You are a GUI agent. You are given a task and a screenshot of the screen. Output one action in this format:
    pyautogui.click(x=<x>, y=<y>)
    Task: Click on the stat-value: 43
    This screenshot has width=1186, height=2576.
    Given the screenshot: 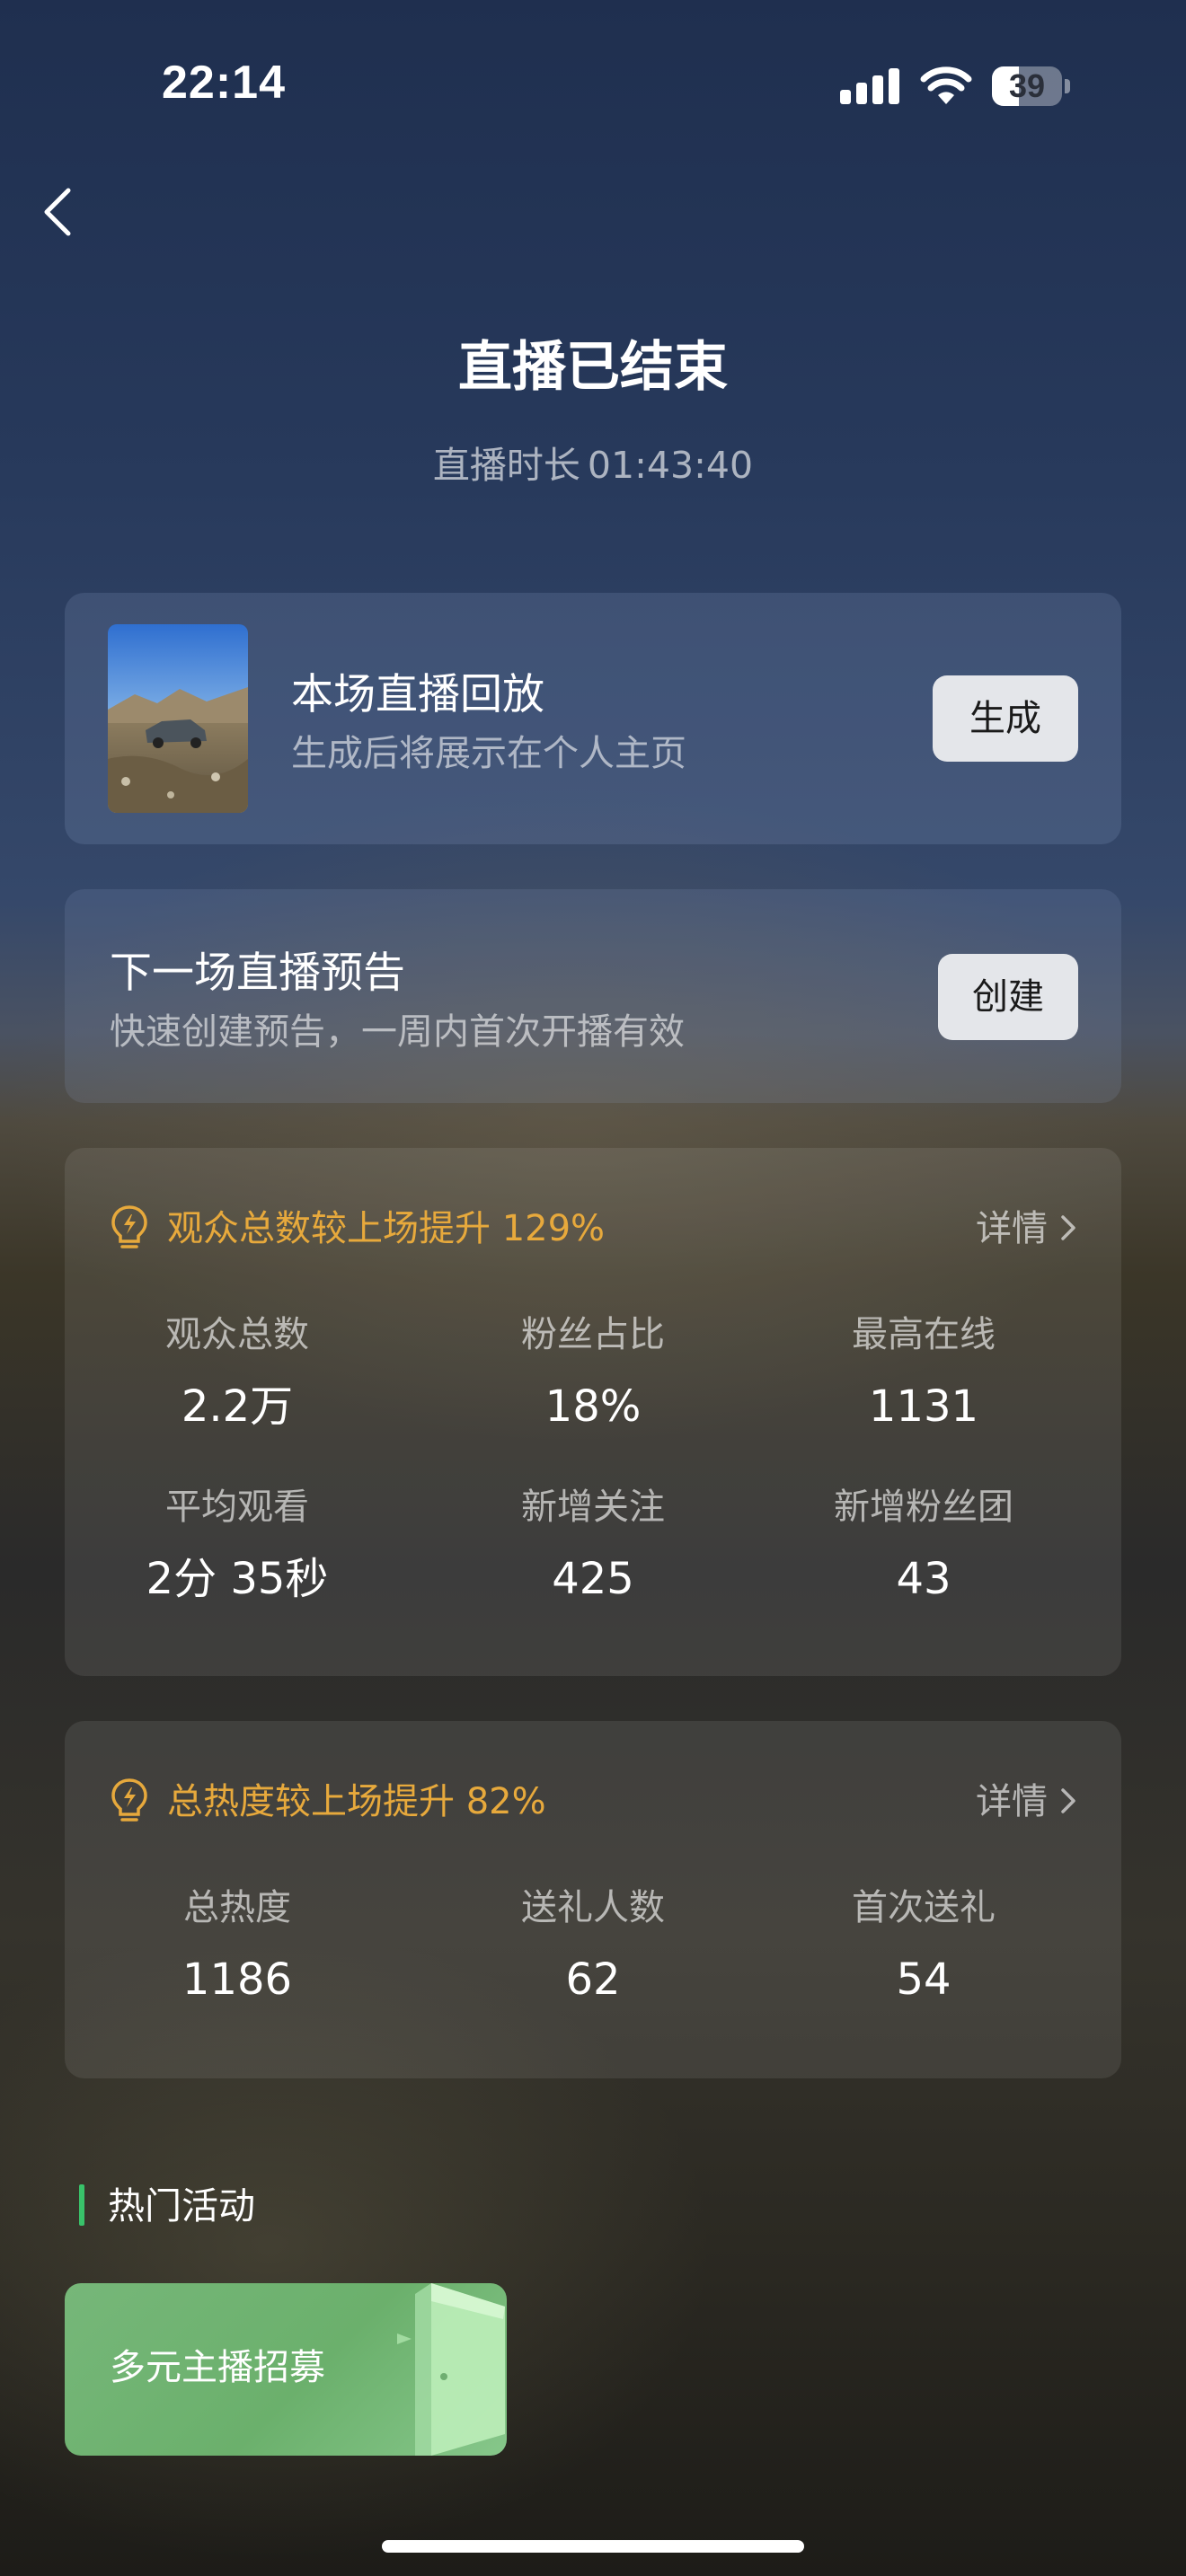 What is the action you would take?
    pyautogui.click(x=923, y=1579)
    